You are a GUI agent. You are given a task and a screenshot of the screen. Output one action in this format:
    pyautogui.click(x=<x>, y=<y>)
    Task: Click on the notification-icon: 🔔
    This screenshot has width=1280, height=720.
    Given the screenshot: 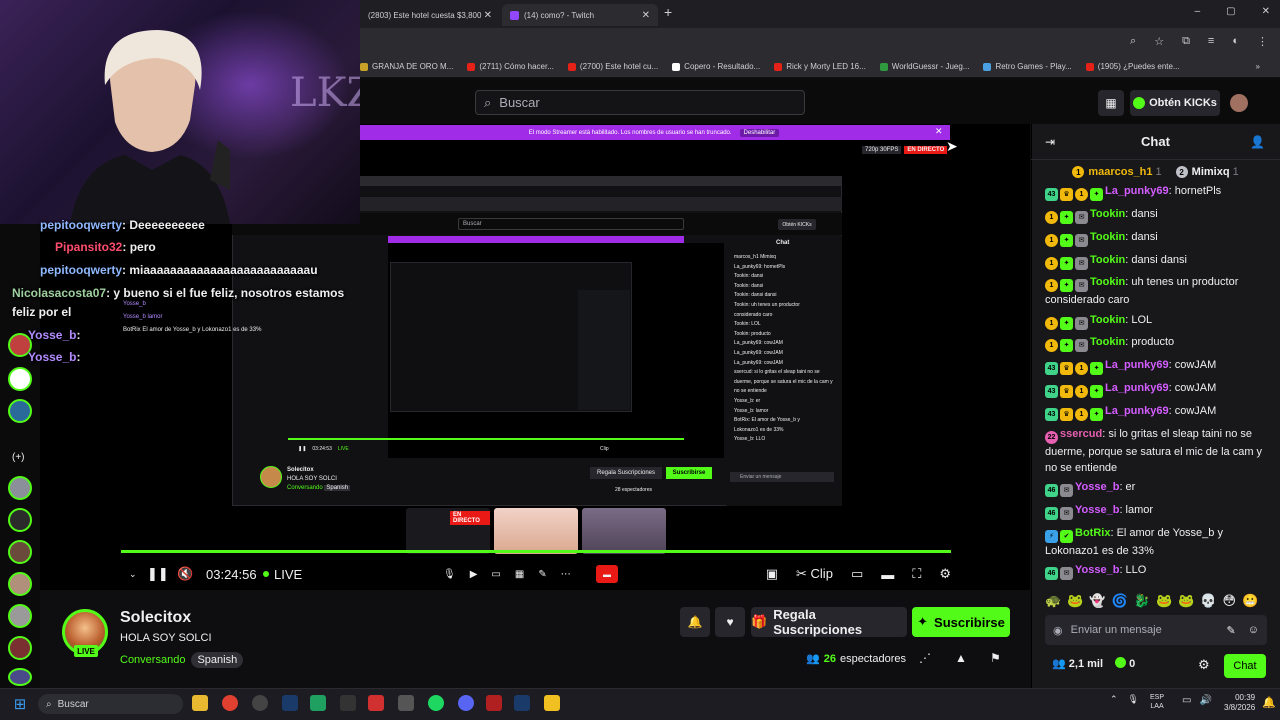 What is the action you would take?
    pyautogui.click(x=1269, y=702)
    